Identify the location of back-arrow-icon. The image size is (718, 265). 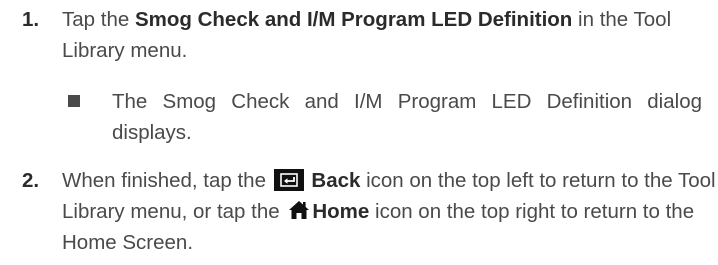
(288, 180).